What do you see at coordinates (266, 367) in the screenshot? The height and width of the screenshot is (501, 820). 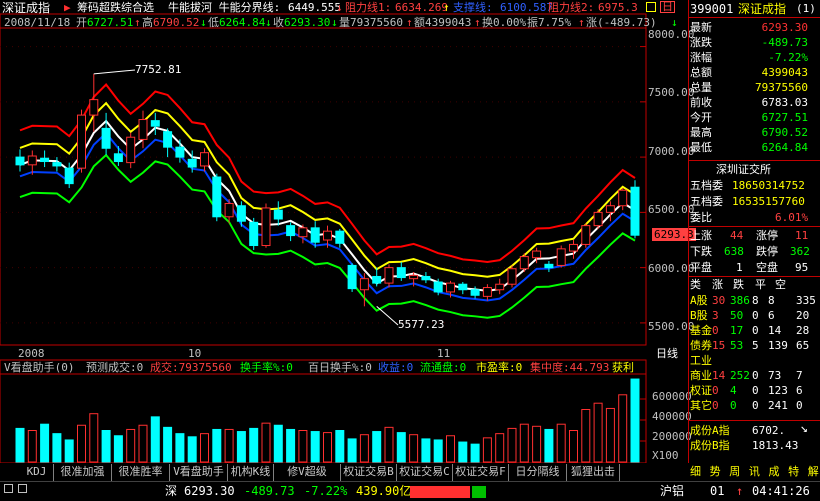 I see `vol-field: 换手率%:0` at bounding box center [266, 367].